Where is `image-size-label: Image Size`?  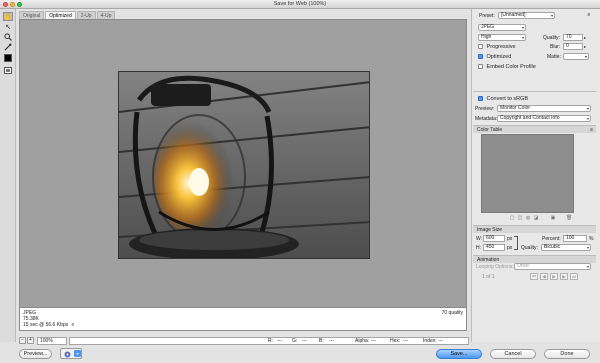
image-size-label: Image Size is located at coordinates (490, 230).